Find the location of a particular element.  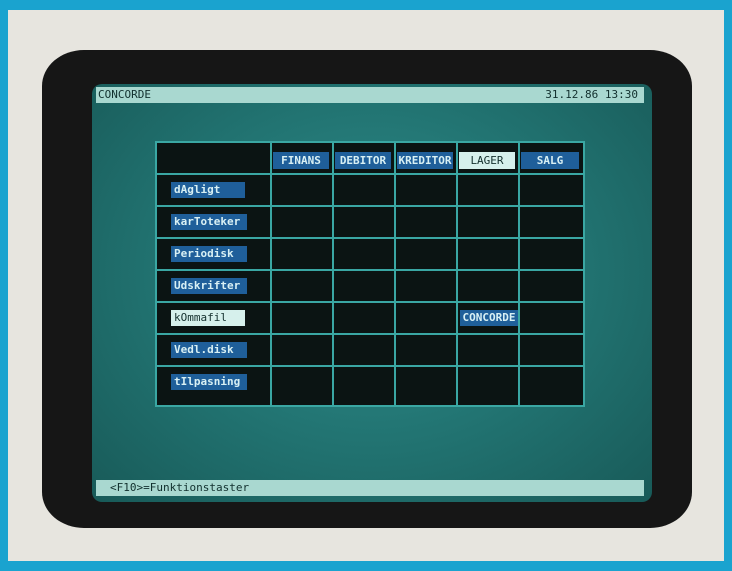

app-title: CONCORDE is located at coordinates (124, 94).